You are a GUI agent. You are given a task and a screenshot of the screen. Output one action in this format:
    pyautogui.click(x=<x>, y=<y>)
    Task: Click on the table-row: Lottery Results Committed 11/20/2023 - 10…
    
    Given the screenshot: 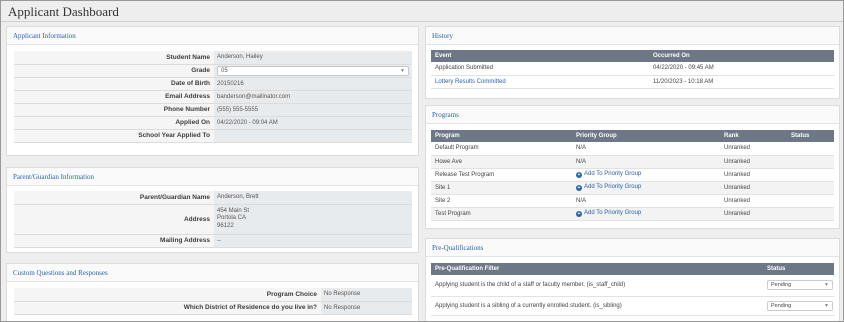 What is the action you would take?
    pyautogui.click(x=632, y=82)
    